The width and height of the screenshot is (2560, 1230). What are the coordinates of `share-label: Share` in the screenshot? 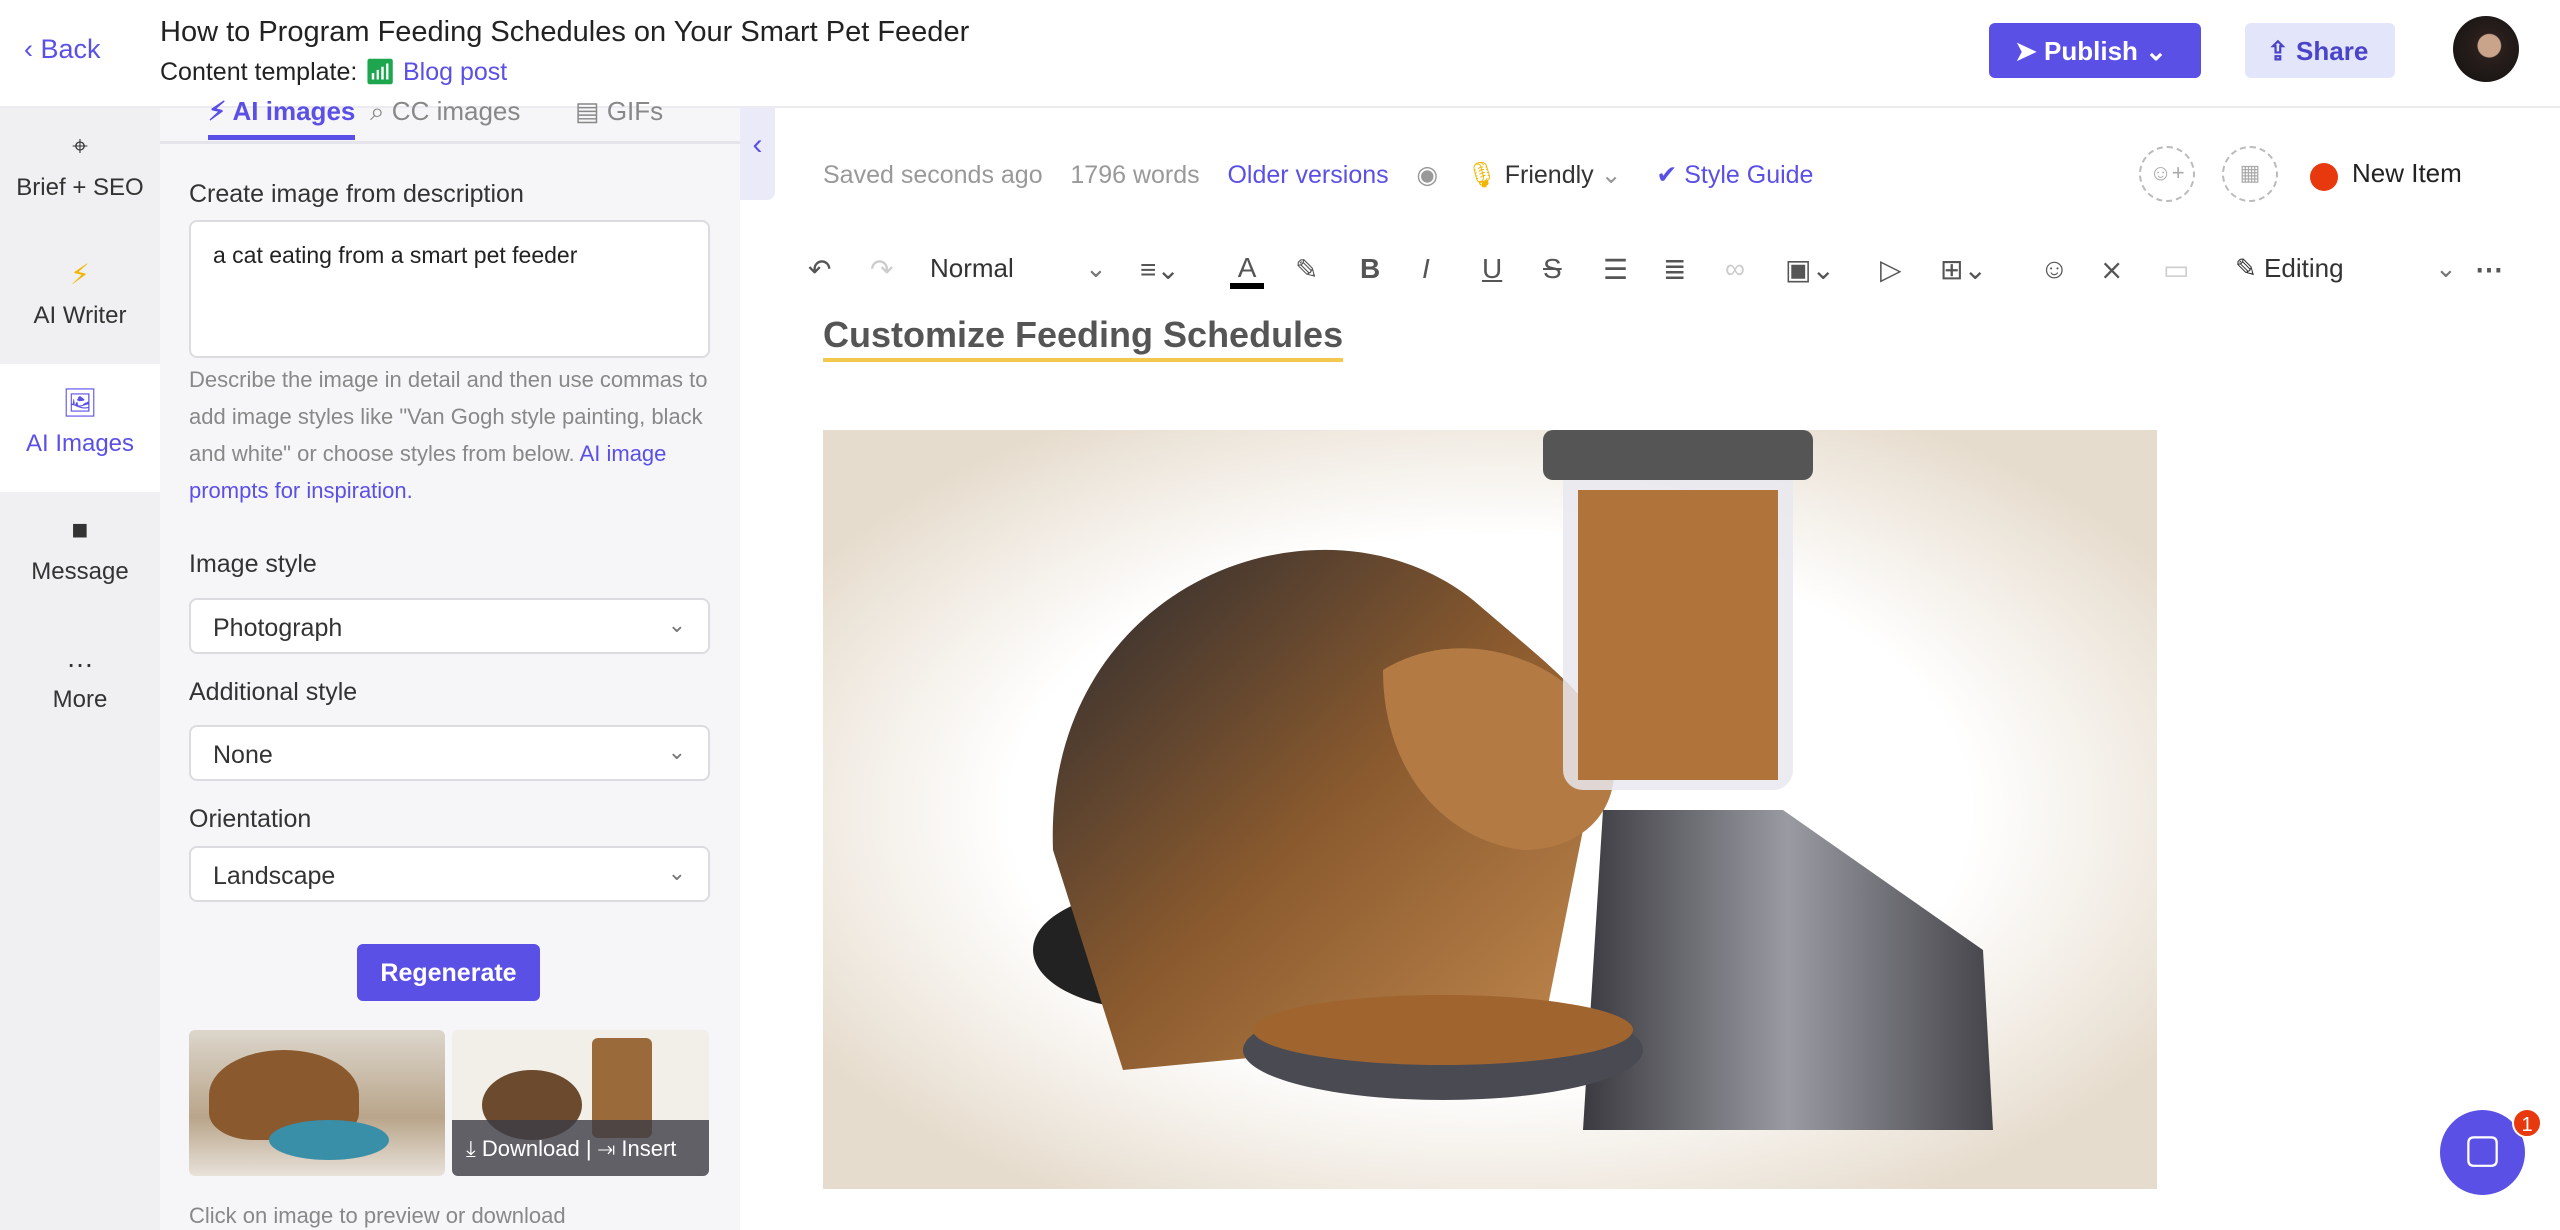 It's located at (2332, 51).